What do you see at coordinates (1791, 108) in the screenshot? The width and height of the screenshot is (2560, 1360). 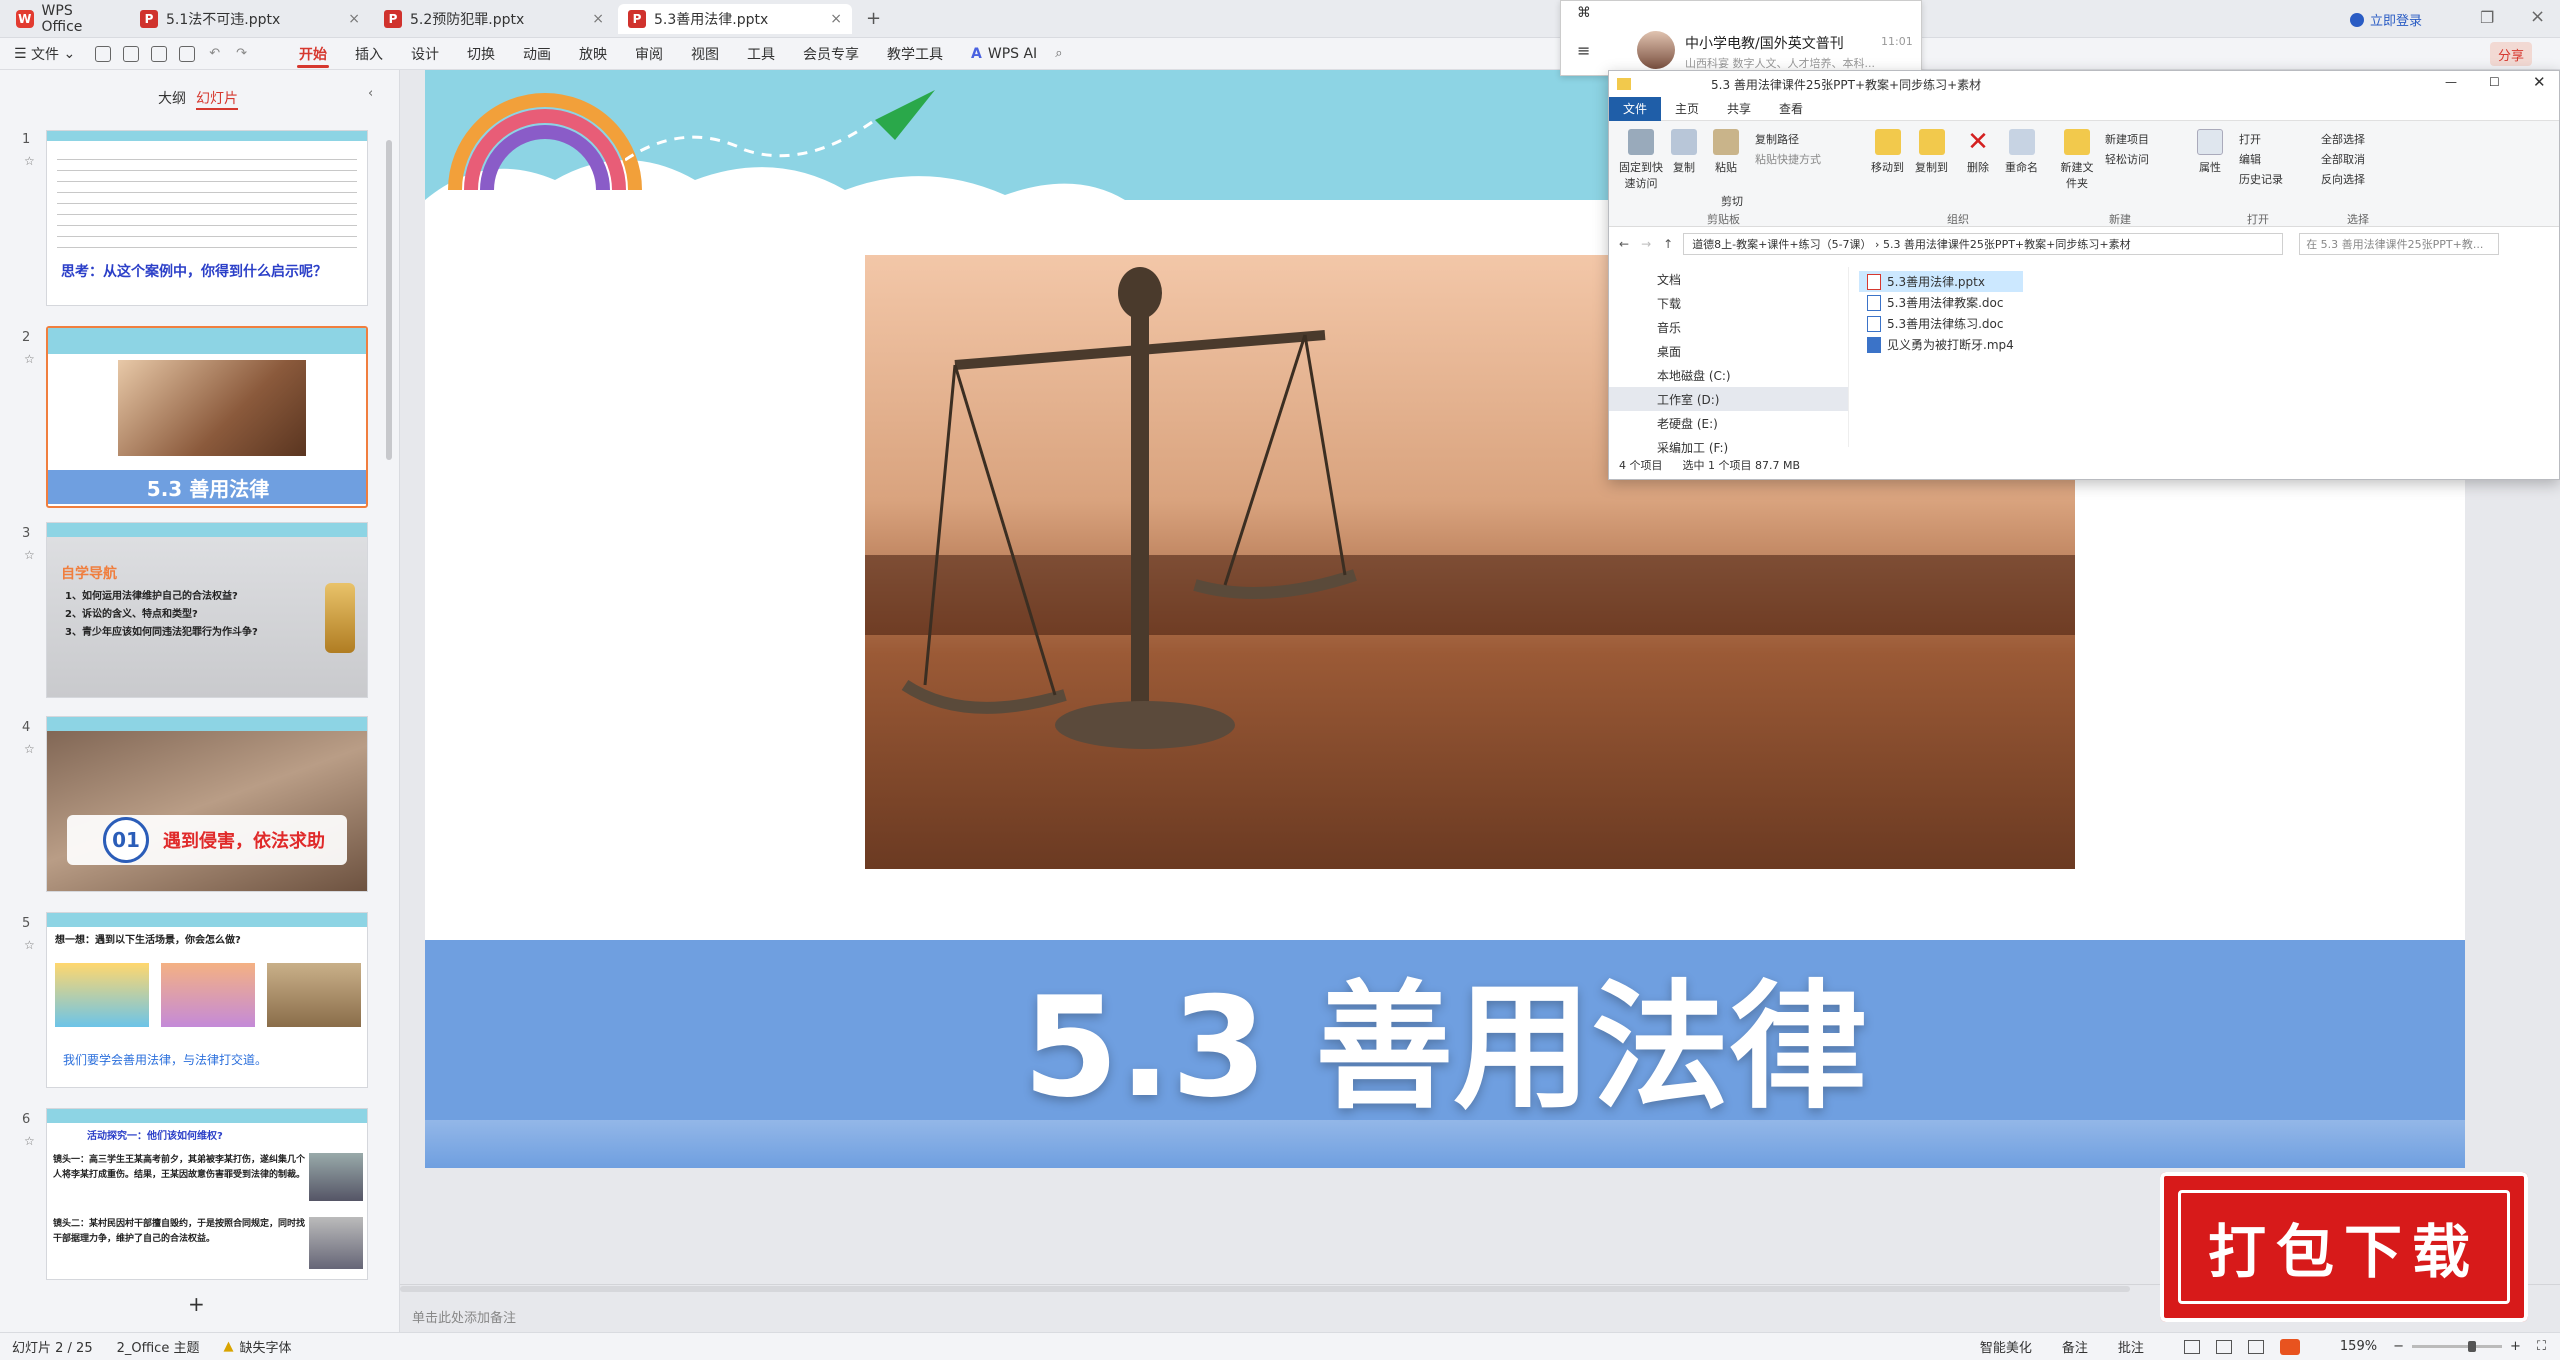 I see `ribbon-tab-view: 查看` at bounding box center [1791, 108].